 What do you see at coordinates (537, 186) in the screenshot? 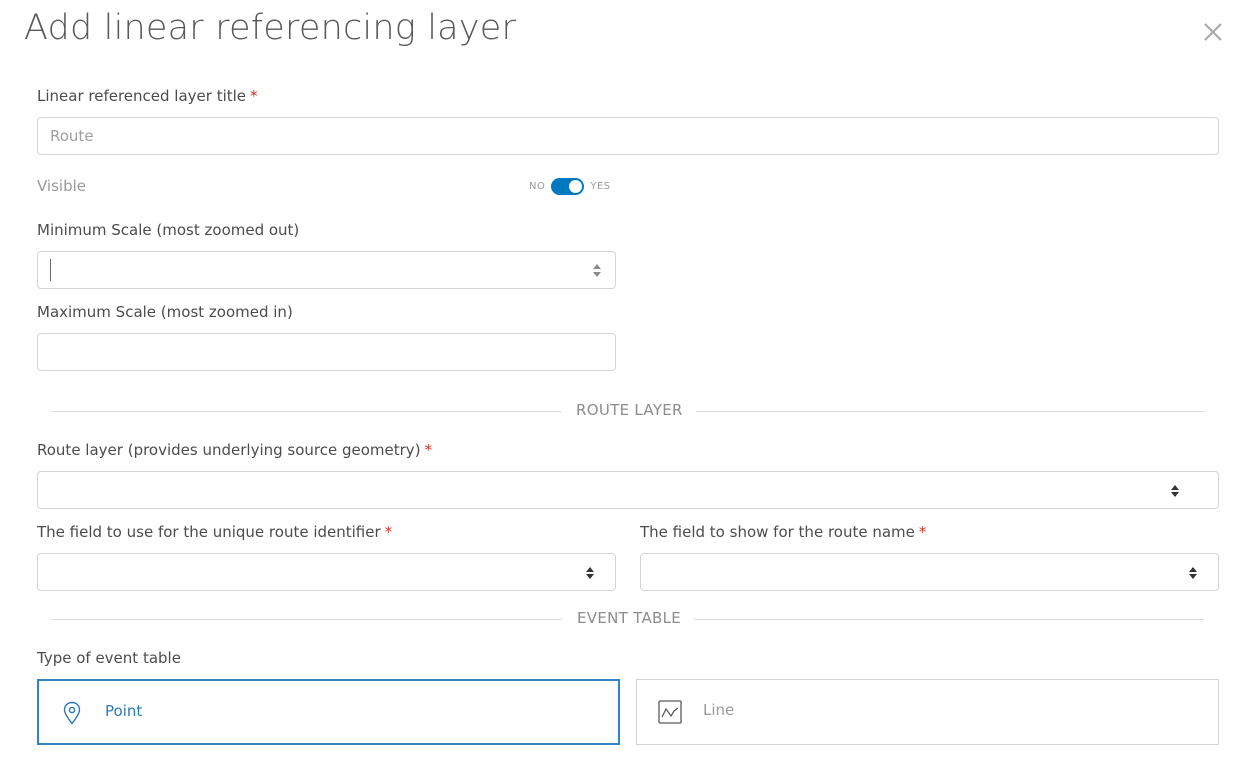
I see `toggle-no-label: NO` at bounding box center [537, 186].